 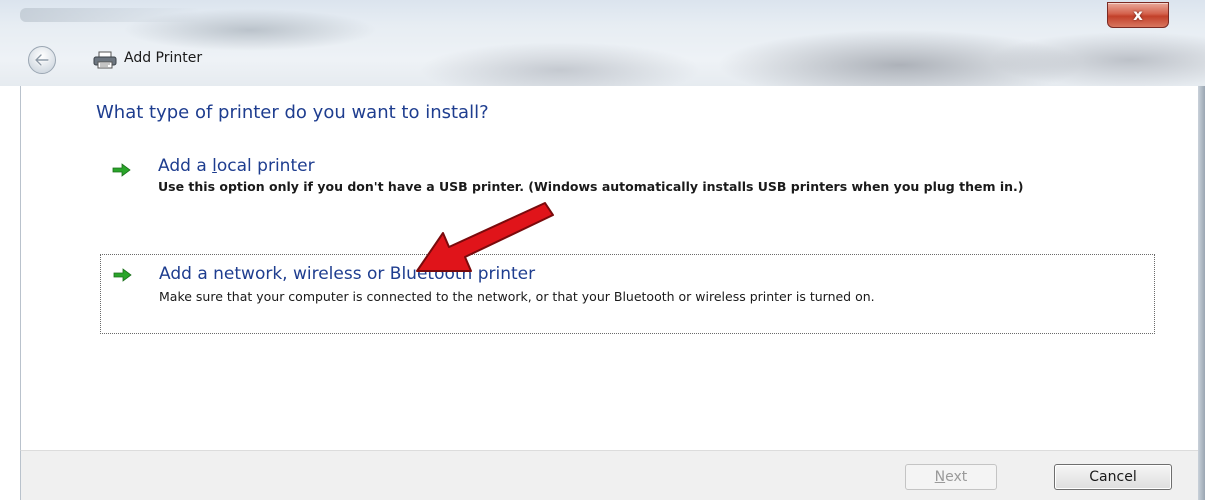 I want to click on close-icon: x, so click(x=1138, y=15).